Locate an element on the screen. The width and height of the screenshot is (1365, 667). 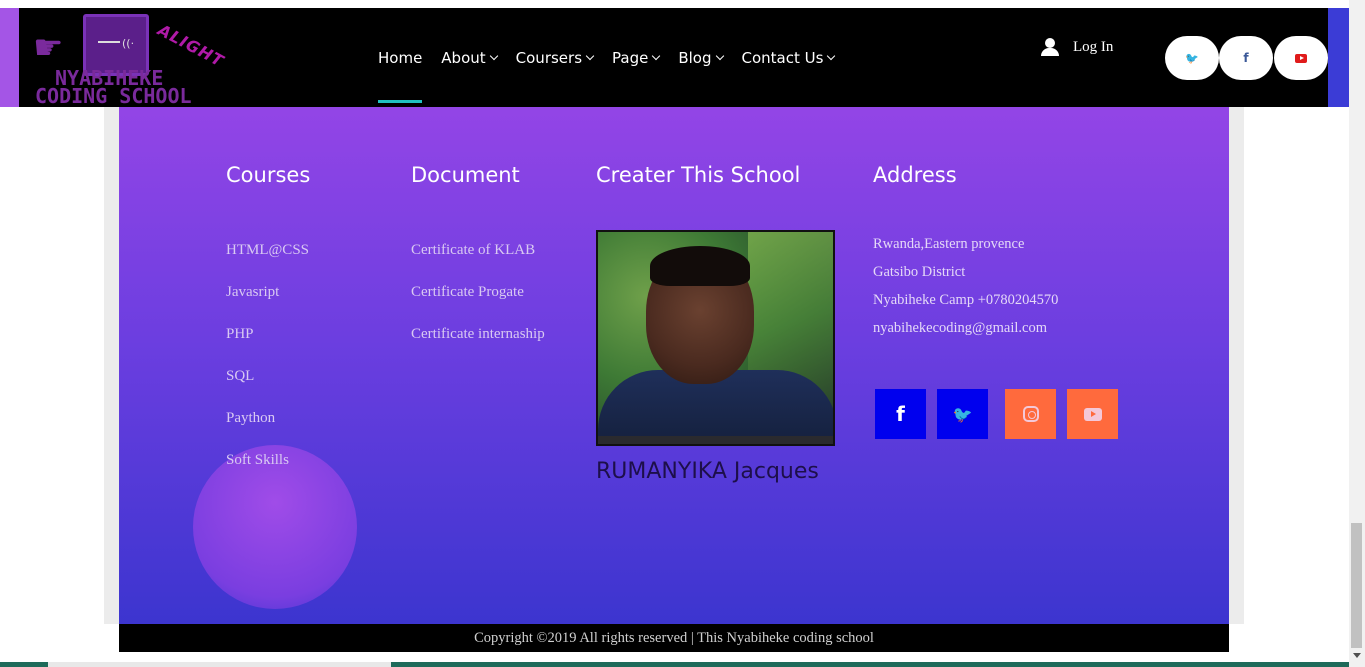
logo-text-line2: CODING SCHOOL is located at coordinates (113, 96).